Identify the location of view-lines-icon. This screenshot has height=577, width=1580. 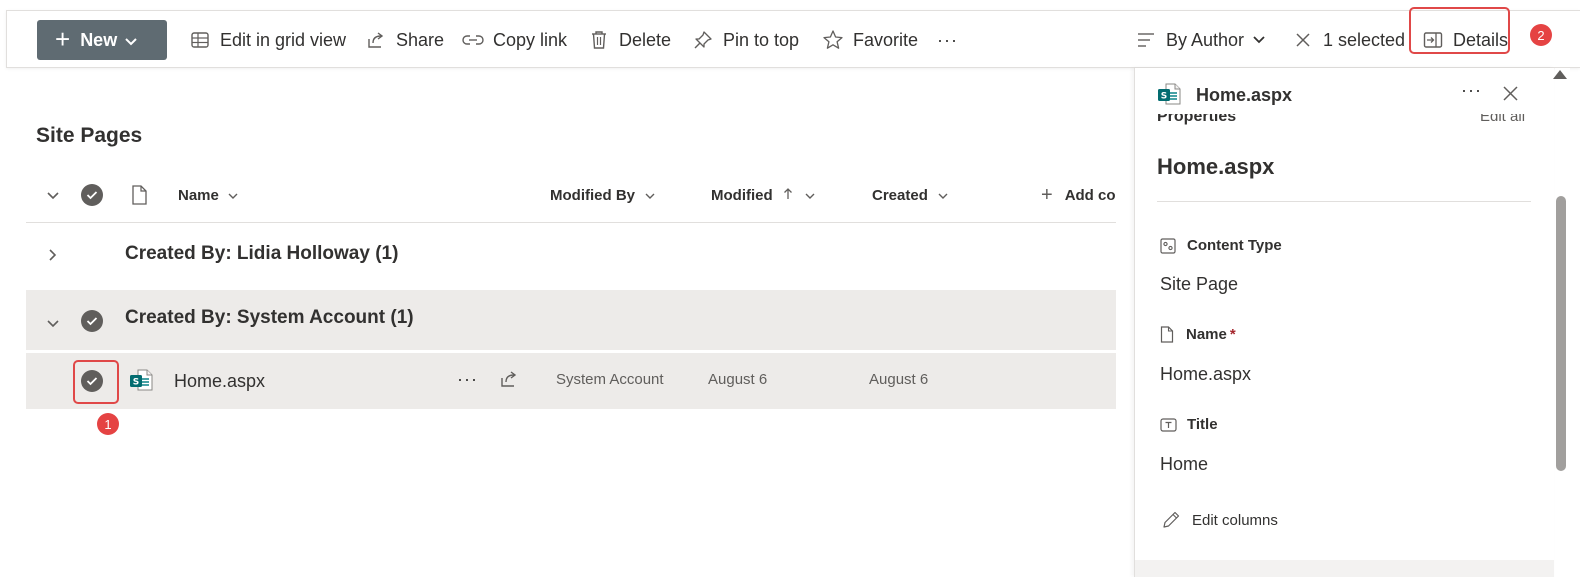
(1146, 40).